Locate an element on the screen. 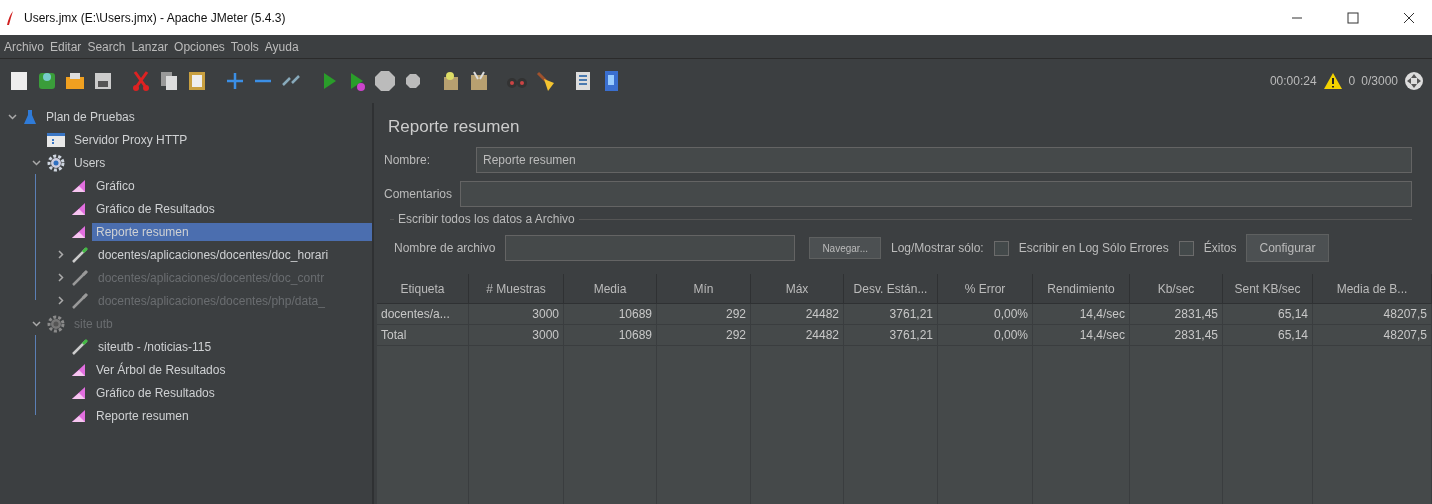 The height and width of the screenshot is (504, 1432). tree-item: docentes/aplicaciones/docentes/doc_horari is located at coordinates (213, 254).